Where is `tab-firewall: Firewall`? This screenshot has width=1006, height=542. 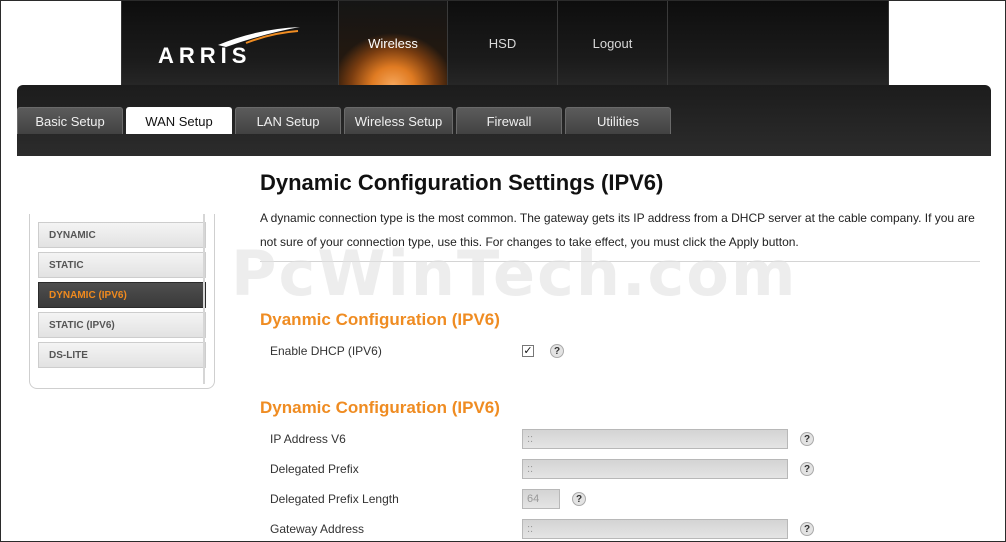 tab-firewall: Firewall is located at coordinates (509, 120).